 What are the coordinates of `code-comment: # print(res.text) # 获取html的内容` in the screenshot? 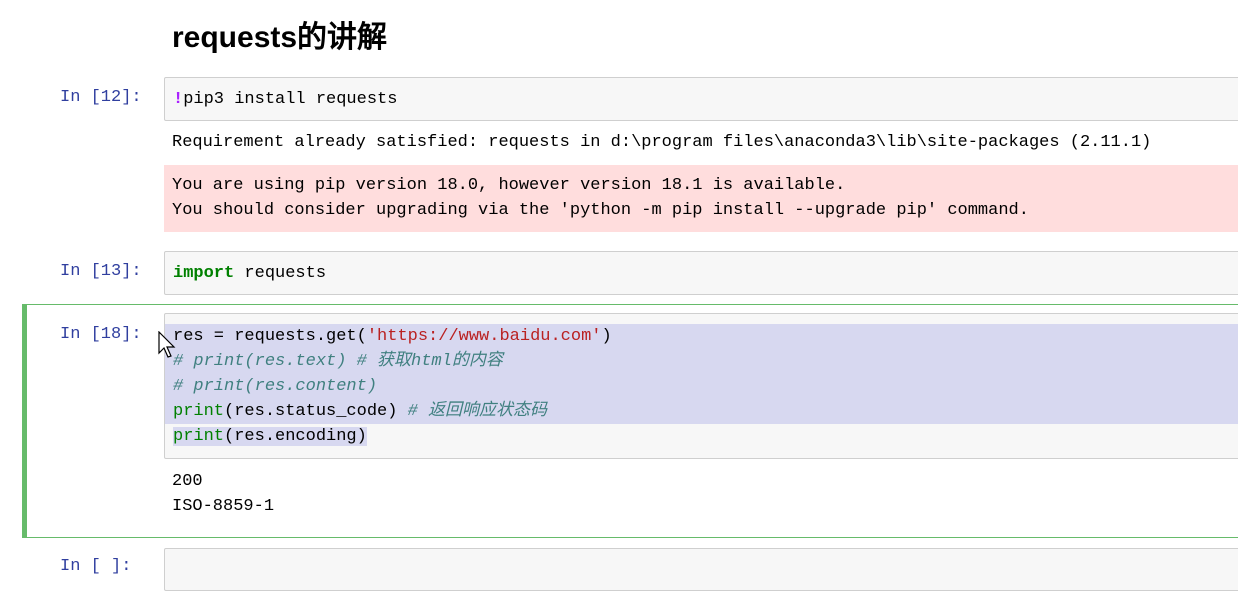 It's located at (338, 361).